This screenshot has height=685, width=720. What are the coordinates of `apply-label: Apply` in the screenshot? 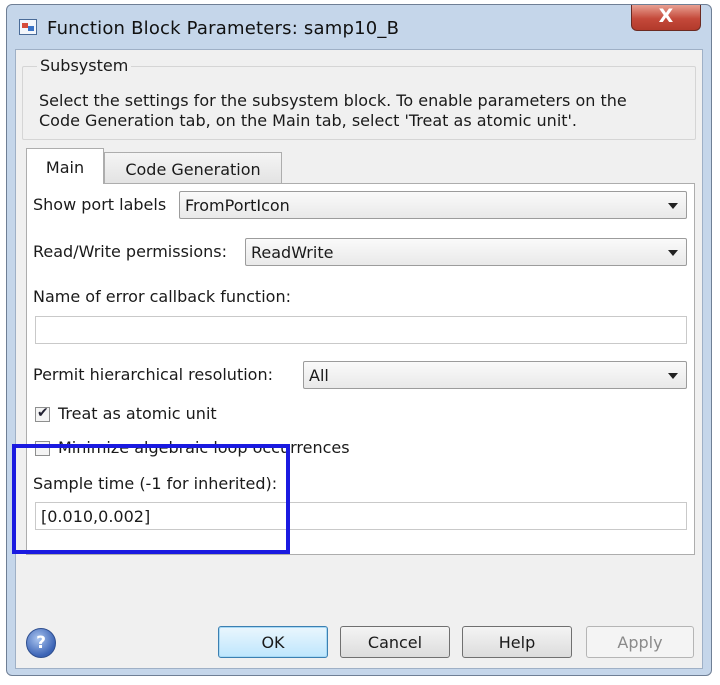 It's located at (640, 642).